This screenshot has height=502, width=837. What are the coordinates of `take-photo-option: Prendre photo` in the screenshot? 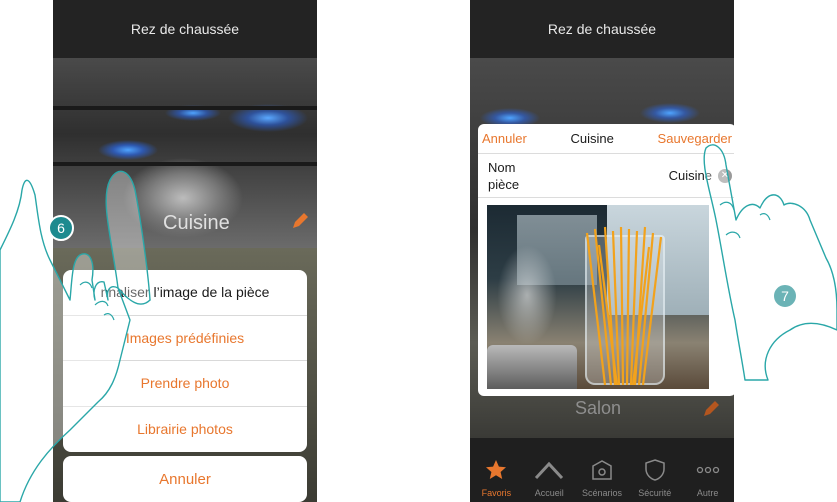 It's located at (185, 384).